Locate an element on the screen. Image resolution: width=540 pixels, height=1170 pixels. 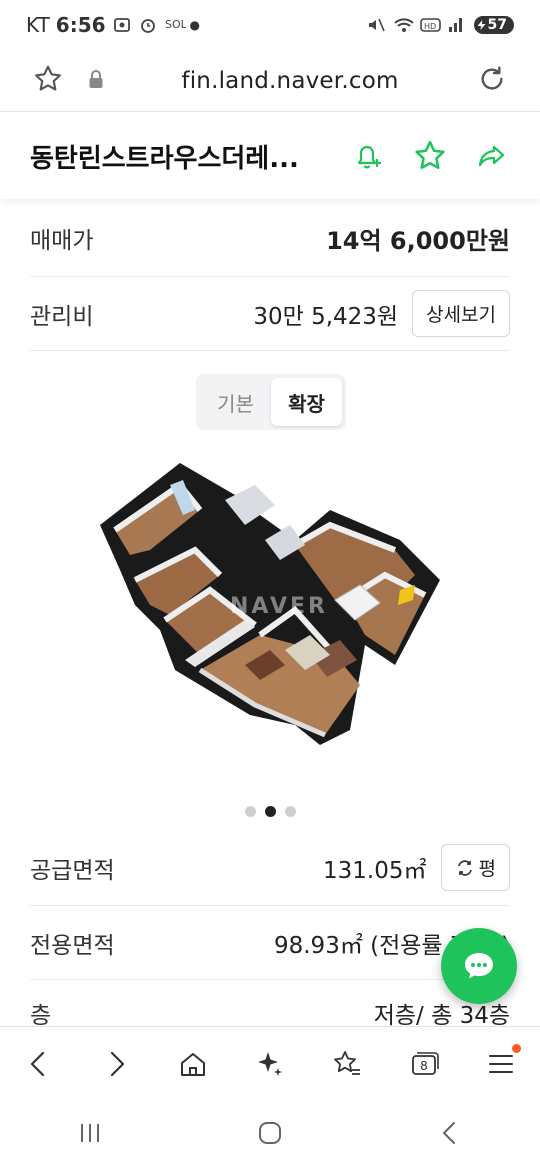
chat-button is located at coordinates (479, 966).